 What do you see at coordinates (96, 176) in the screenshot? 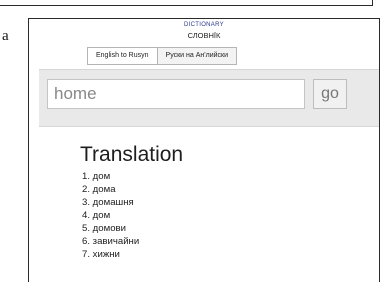
I see `list-item: 1. дом` at bounding box center [96, 176].